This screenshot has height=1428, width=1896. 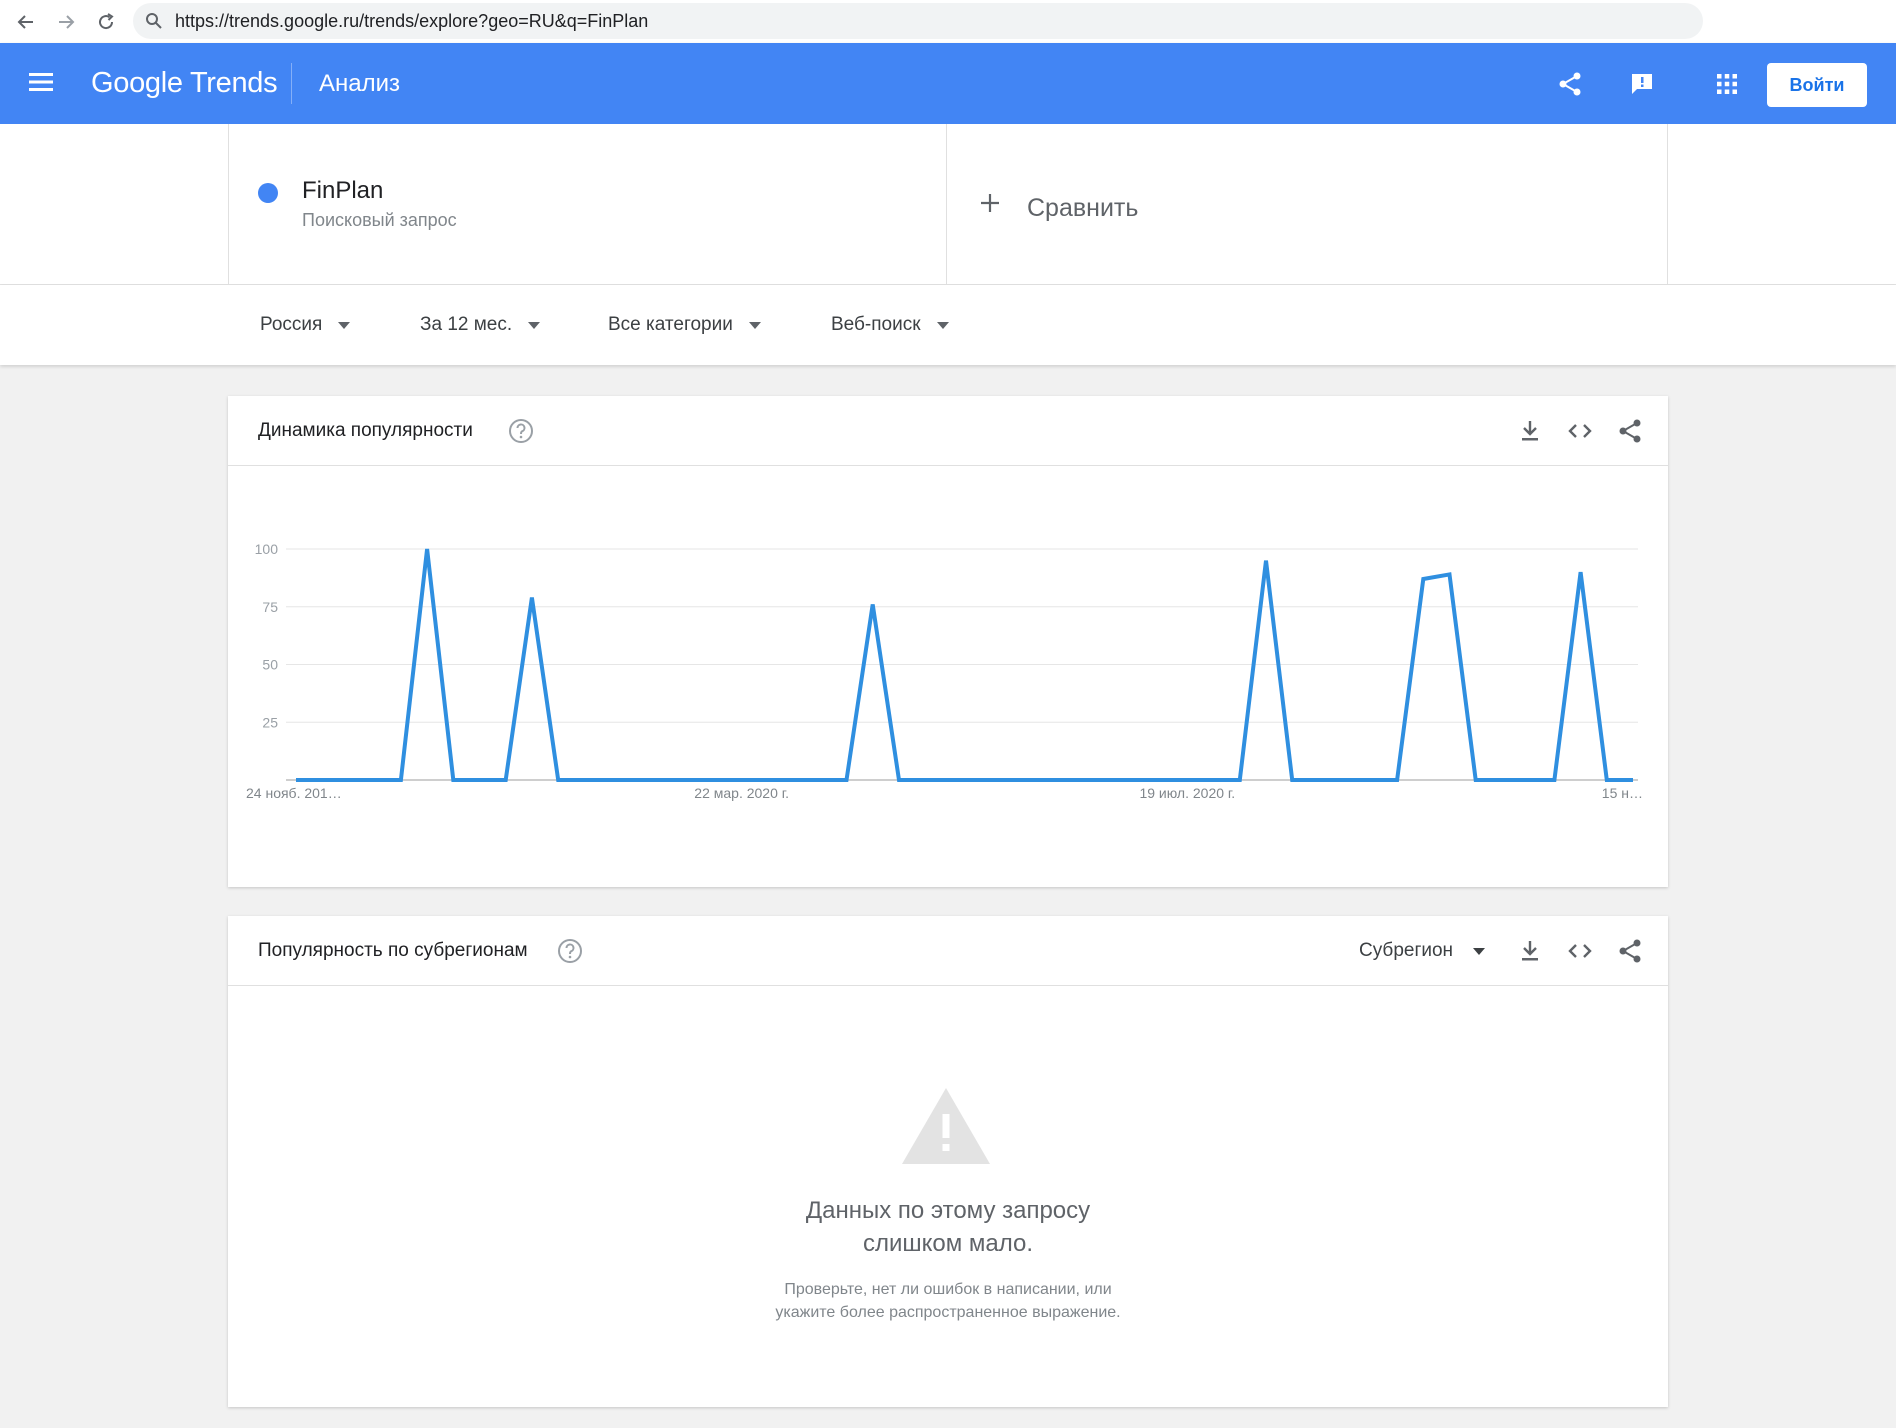 What do you see at coordinates (270, 722) in the screenshot?
I see `y-tick-label: 25` at bounding box center [270, 722].